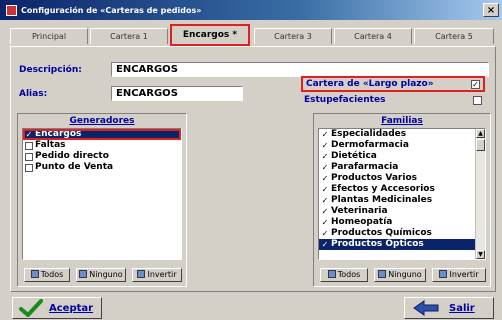  What do you see at coordinates (251, 10) in the screenshot?
I see `title-bar: Configuración de «Carteras de pedidos» ×` at bounding box center [251, 10].